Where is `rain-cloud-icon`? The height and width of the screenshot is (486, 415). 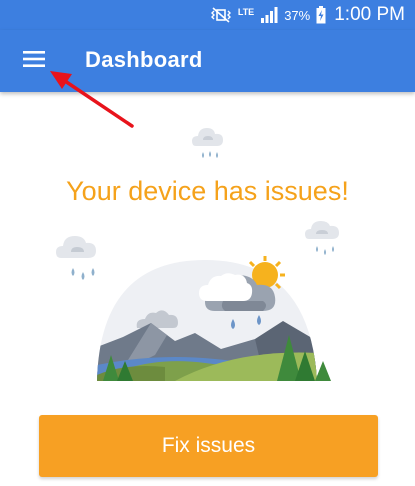
rain-cloud-icon is located at coordinates (207, 143).